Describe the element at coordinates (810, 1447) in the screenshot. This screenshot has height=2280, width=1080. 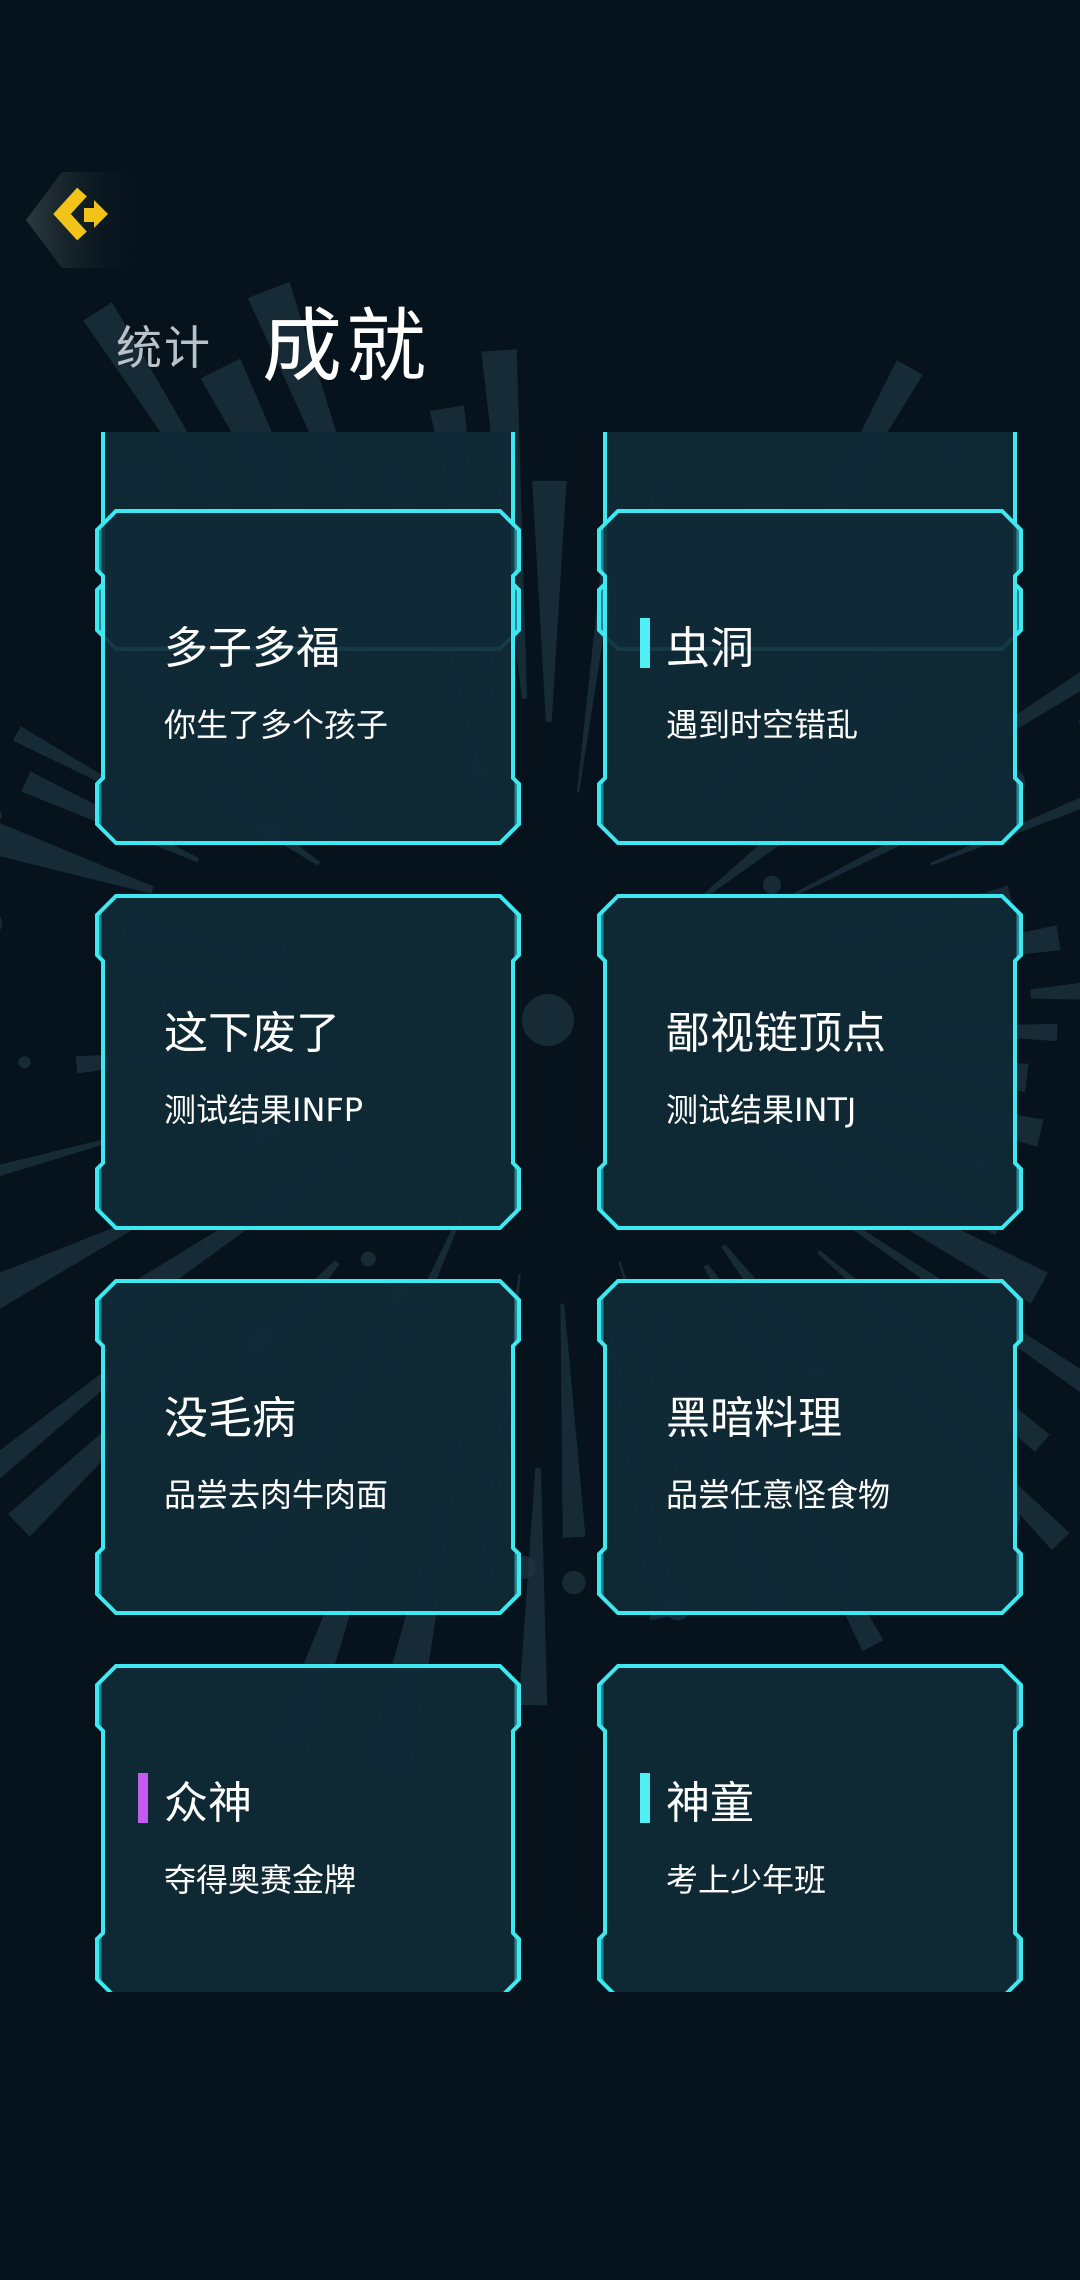
I see `achievement-card: 黑暗料理 品尝任意怪食物` at that location.